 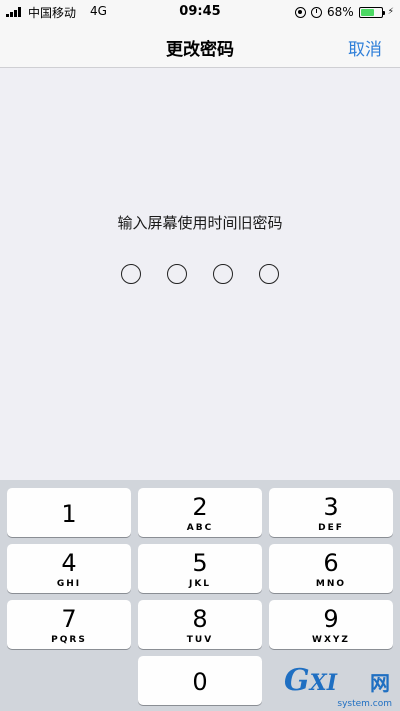 What do you see at coordinates (338, 686) in the screenshot?
I see `watermark-logo: GXI 网 system.com` at bounding box center [338, 686].